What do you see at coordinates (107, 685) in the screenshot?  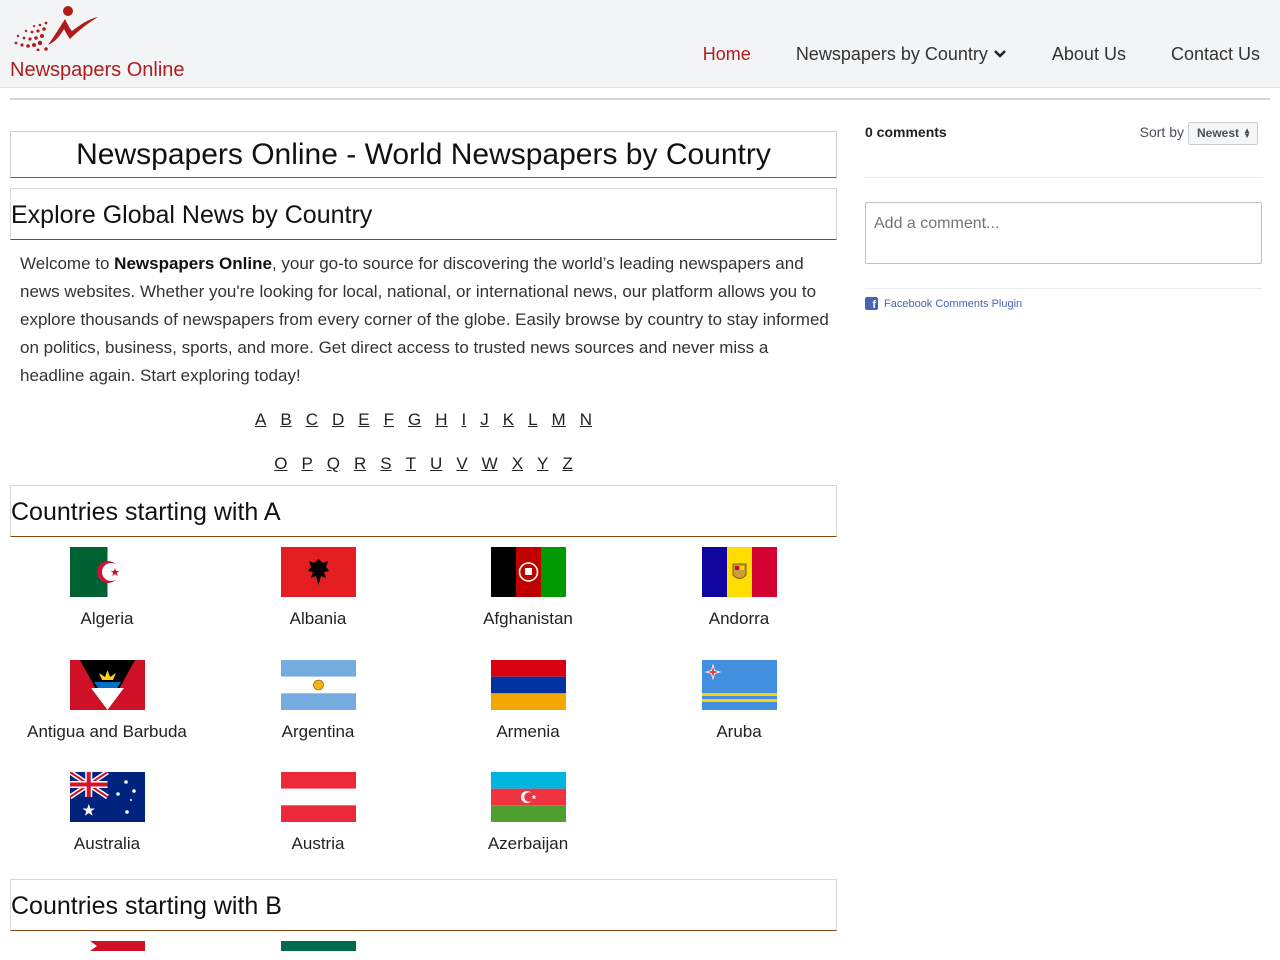 I see `antigua-and-barbuda-flag-icon` at bounding box center [107, 685].